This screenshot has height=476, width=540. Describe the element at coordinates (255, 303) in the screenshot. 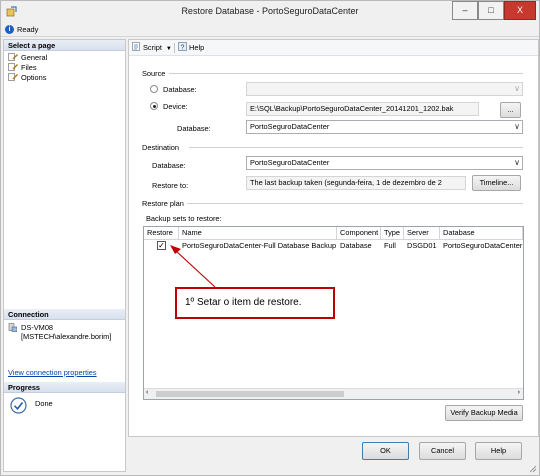

I see `annotation-callout: 1º Setar o item de restore.` at that location.